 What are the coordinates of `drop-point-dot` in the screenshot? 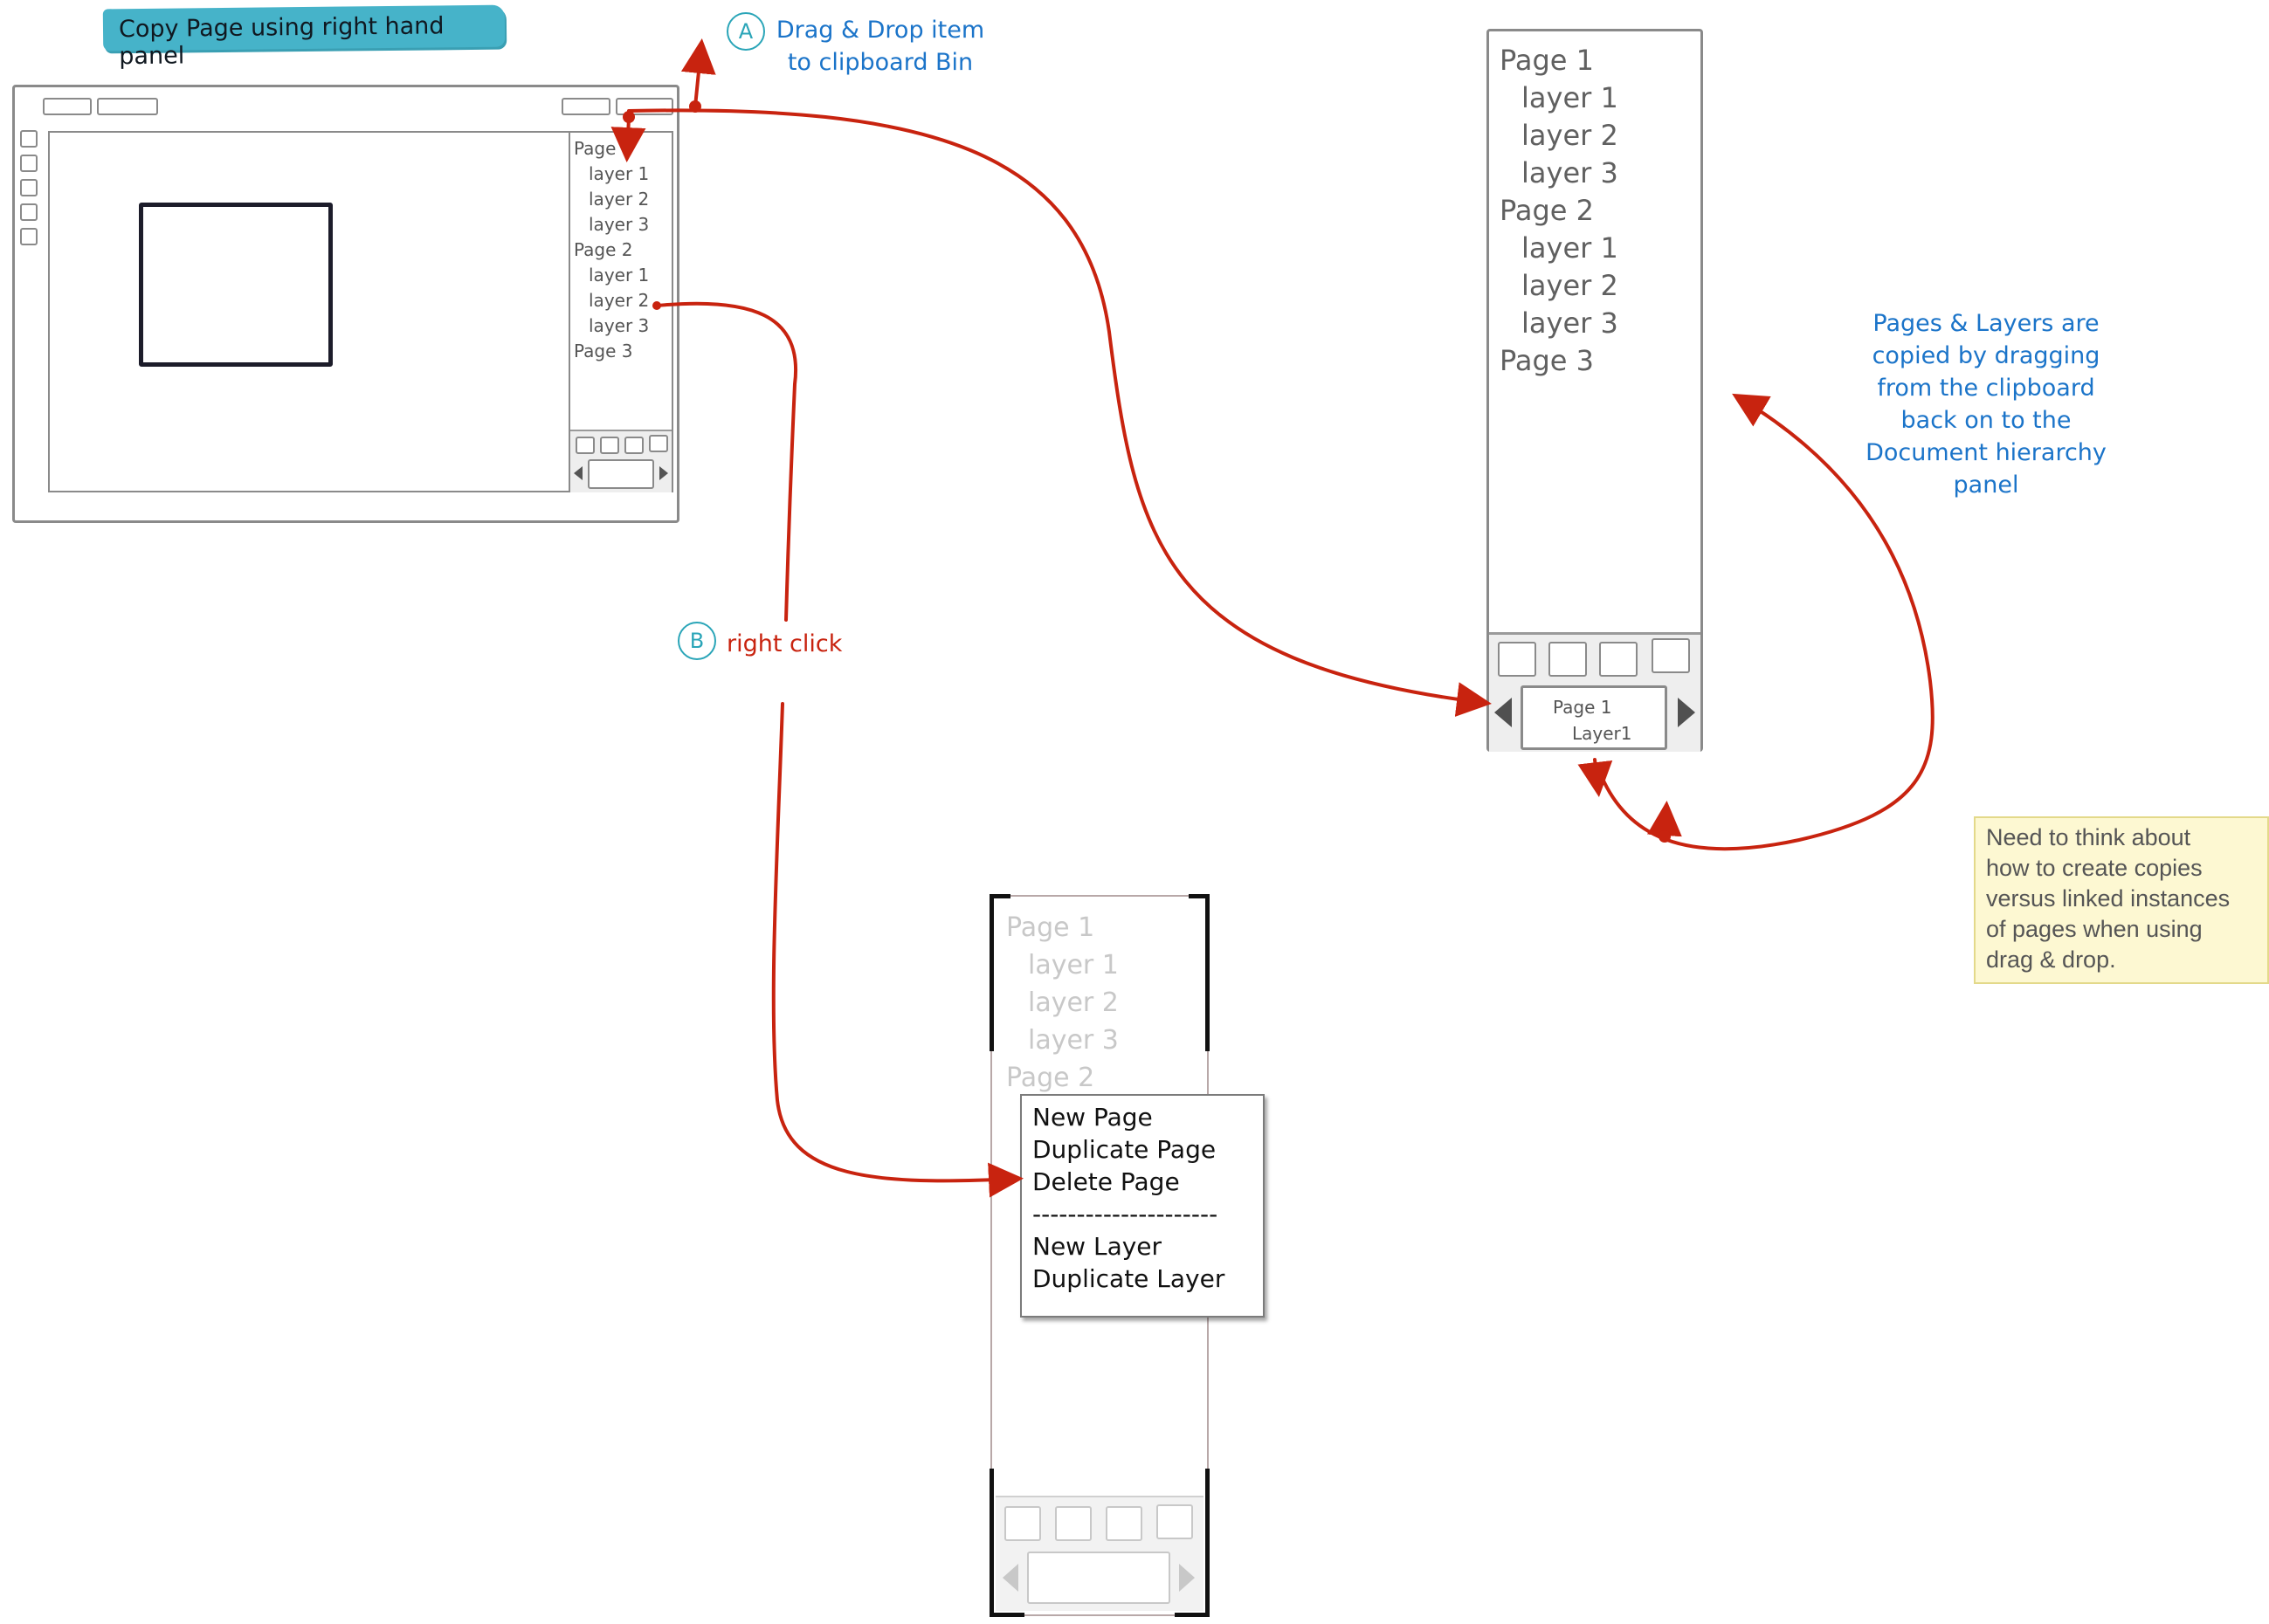 It's located at (629, 117).